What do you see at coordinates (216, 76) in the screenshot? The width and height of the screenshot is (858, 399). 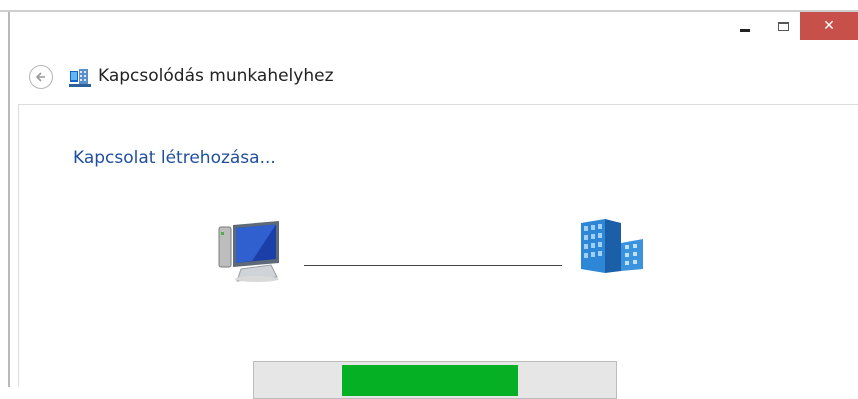 I see `window-title: Kapcsolódás munkahelyhez` at bounding box center [216, 76].